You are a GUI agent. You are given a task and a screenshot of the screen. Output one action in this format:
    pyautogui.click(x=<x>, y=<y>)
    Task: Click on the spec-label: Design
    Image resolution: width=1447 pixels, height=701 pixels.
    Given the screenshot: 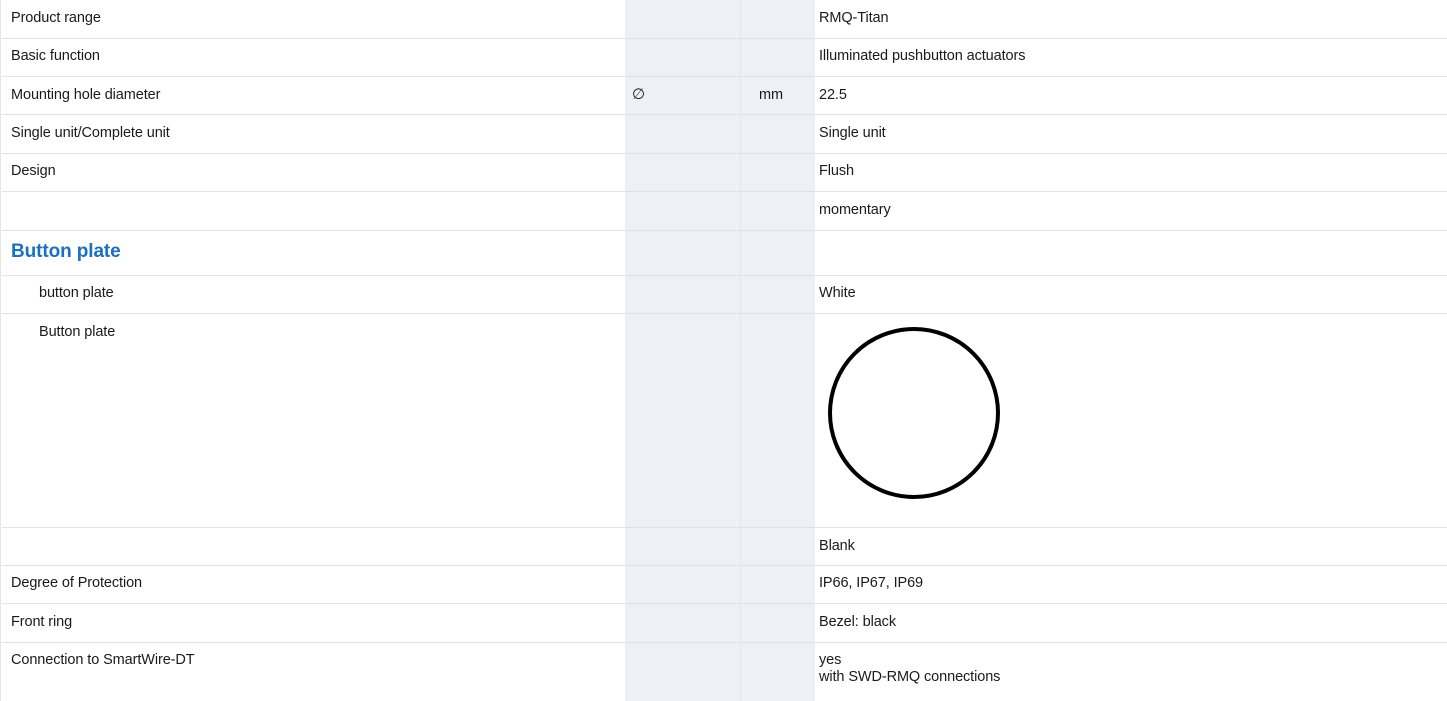 What is the action you would take?
    pyautogui.click(x=33, y=171)
    